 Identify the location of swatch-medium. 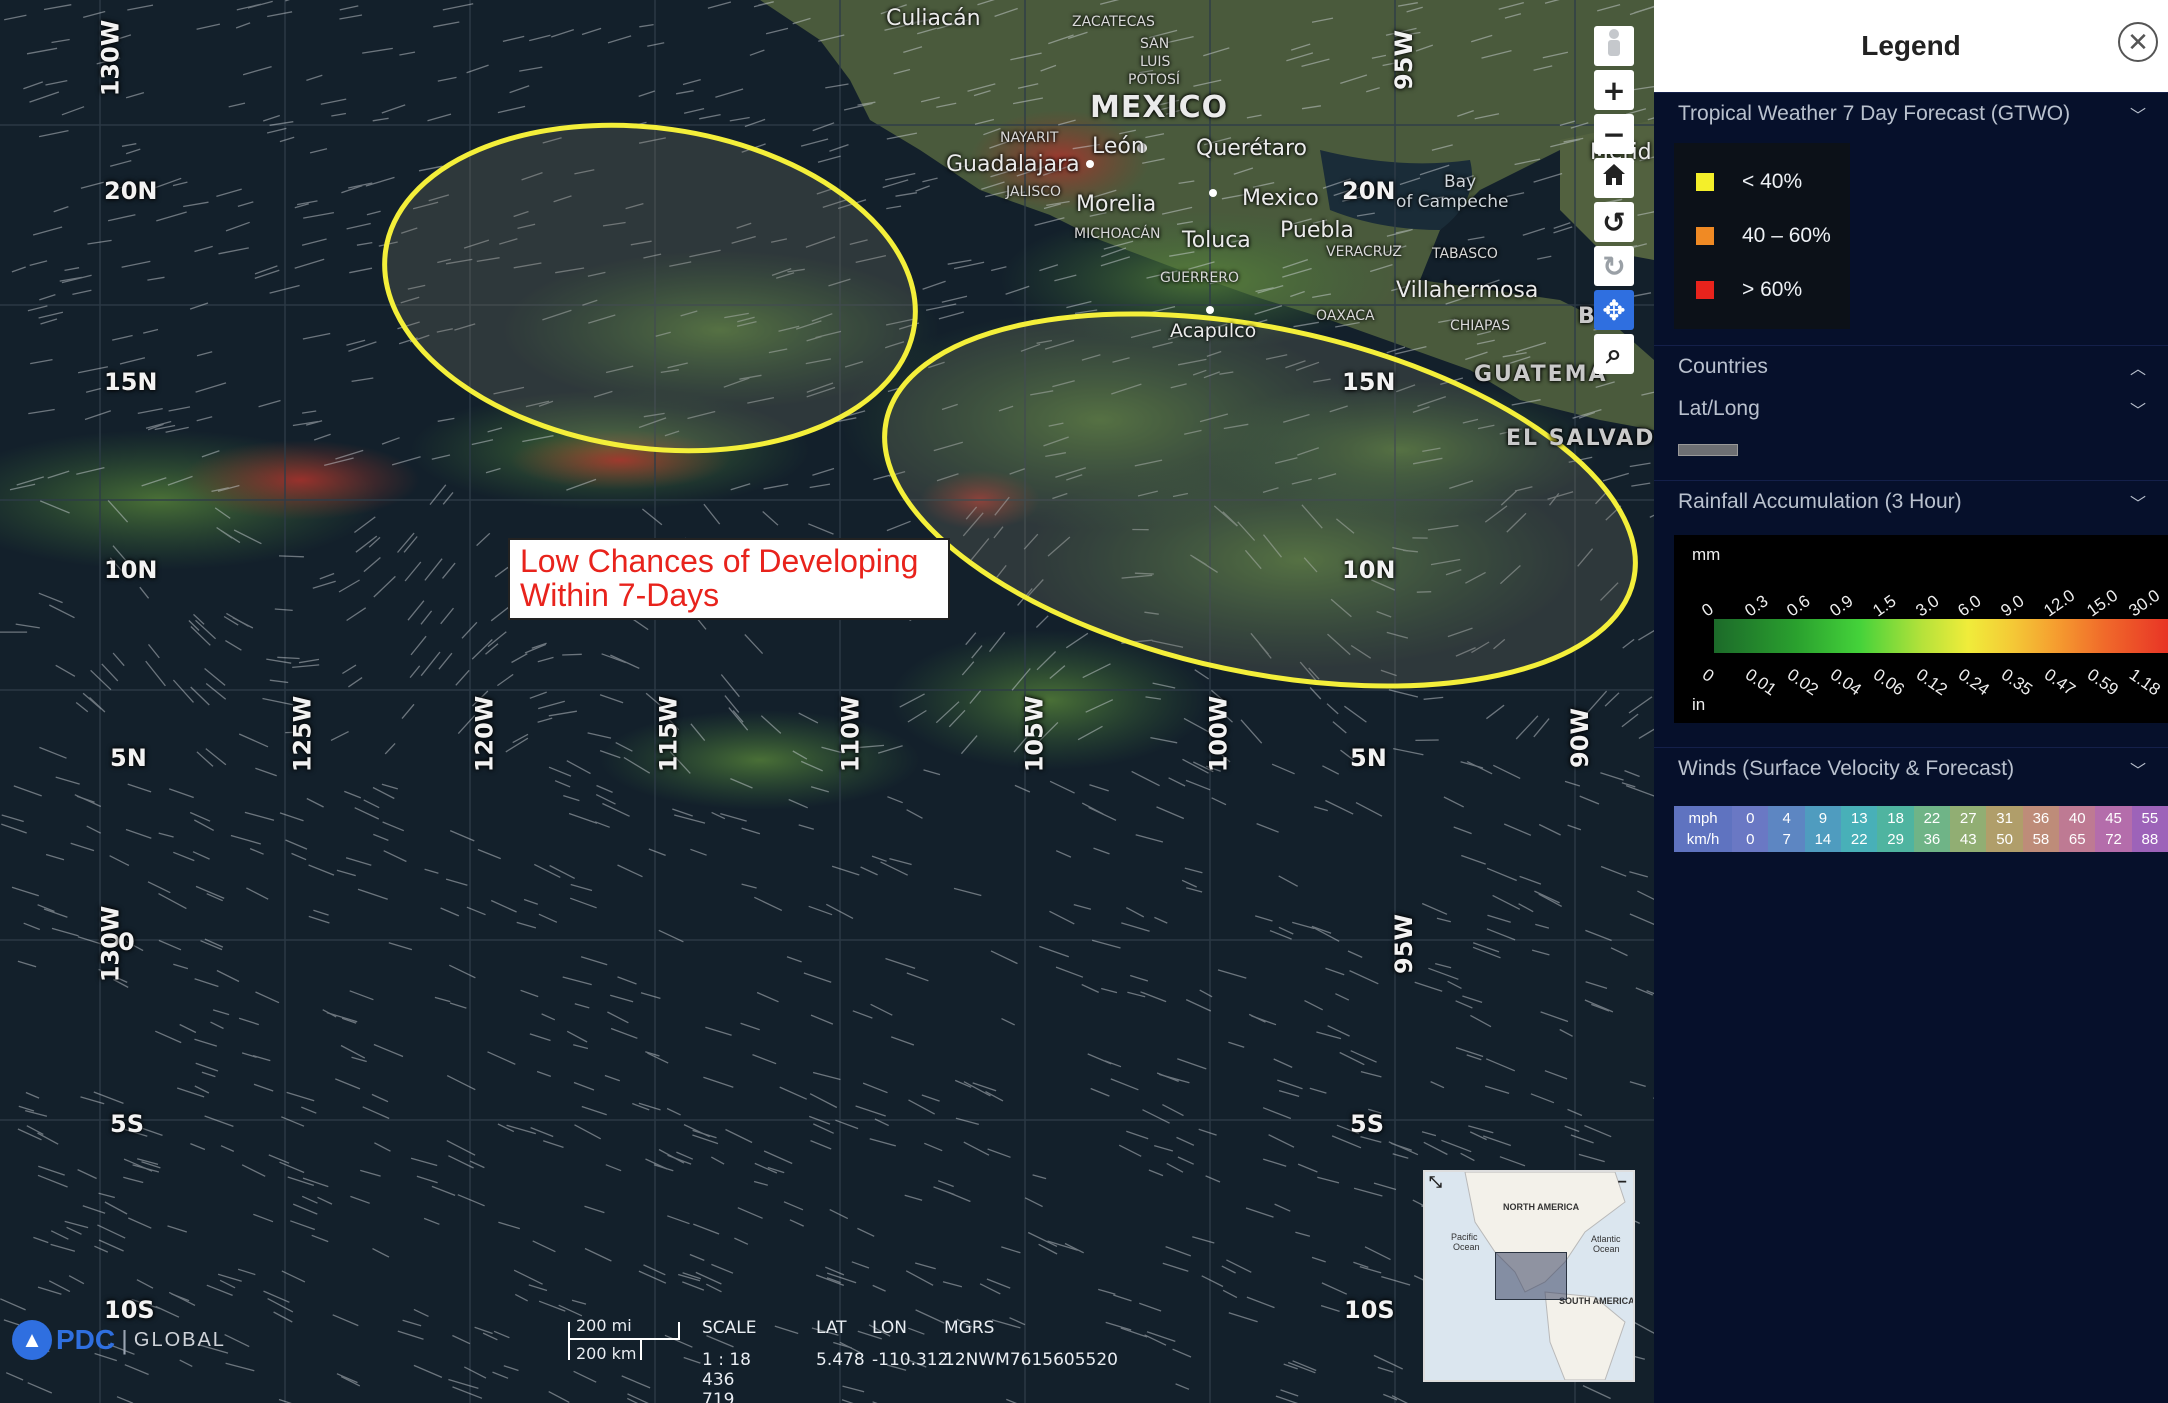
(1705, 236).